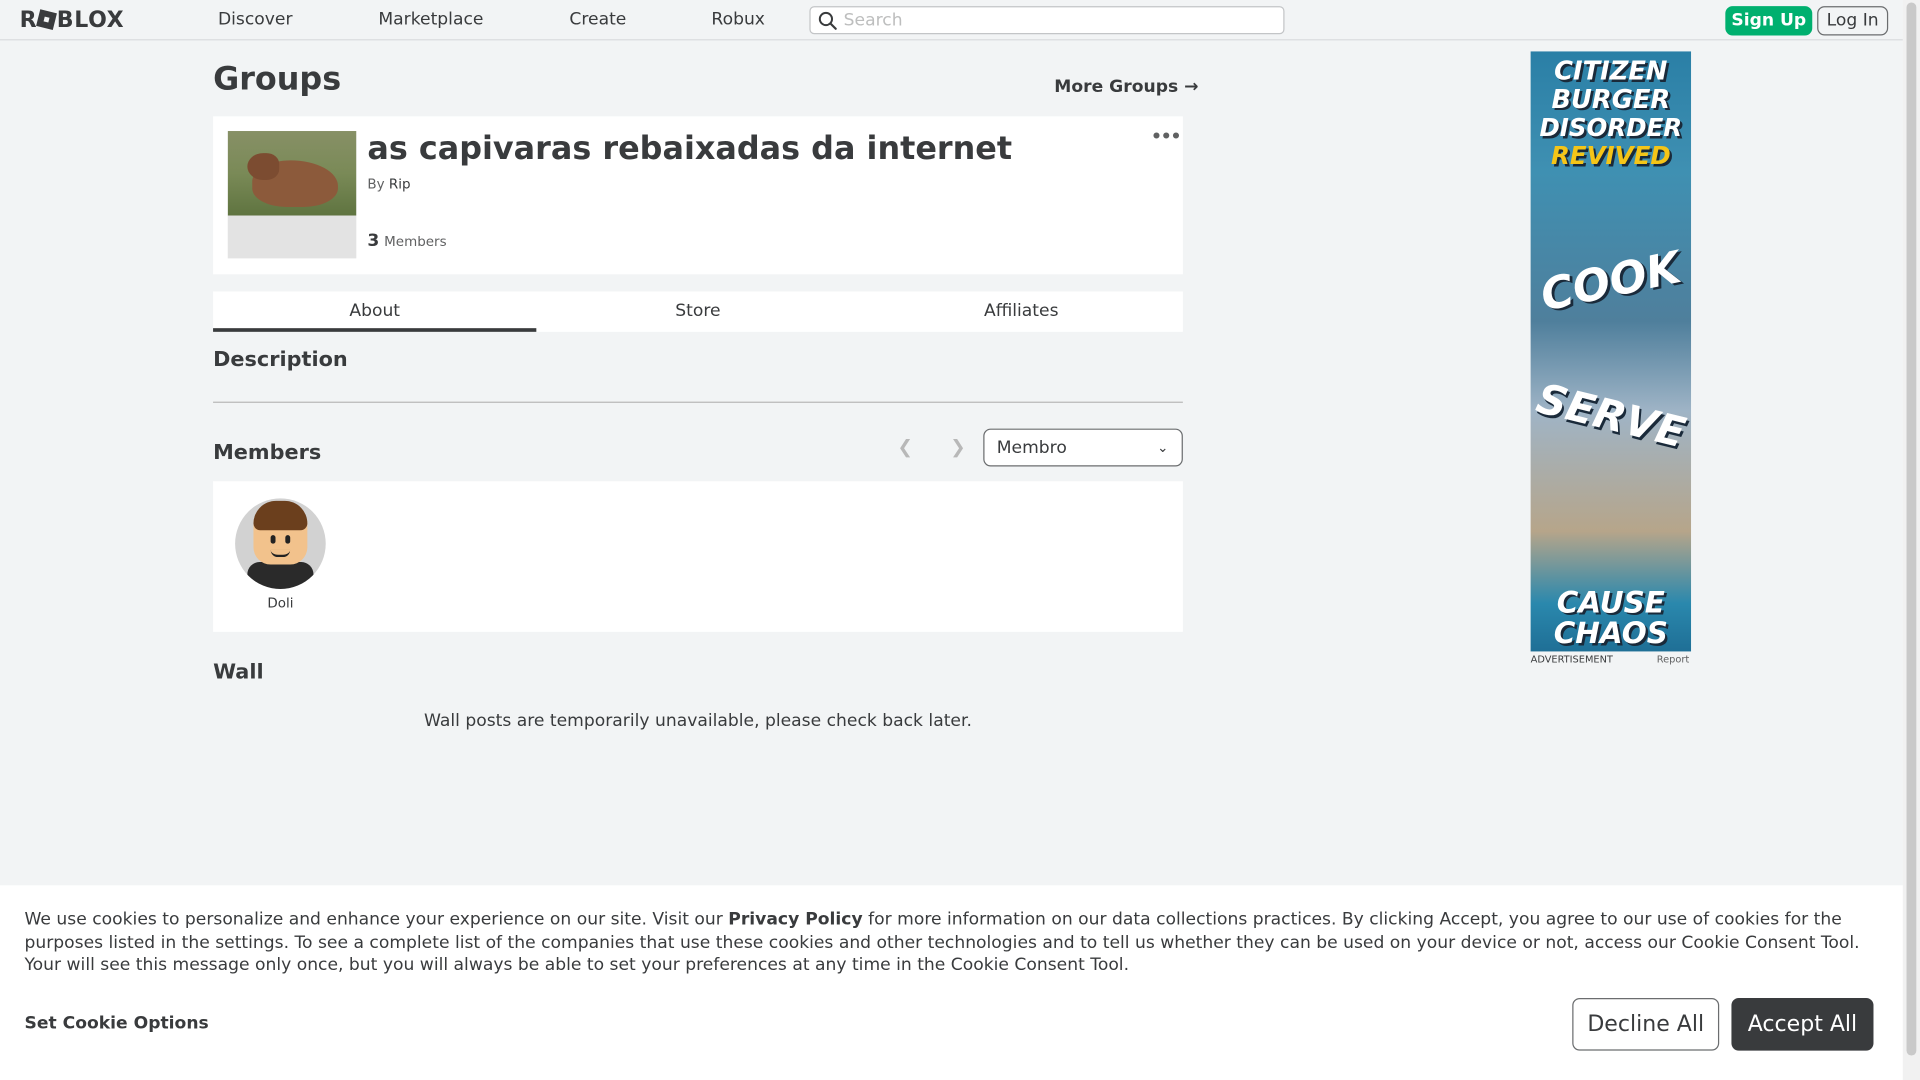 The image size is (1920, 1080). I want to click on page-scrollbar, so click(1911, 540).